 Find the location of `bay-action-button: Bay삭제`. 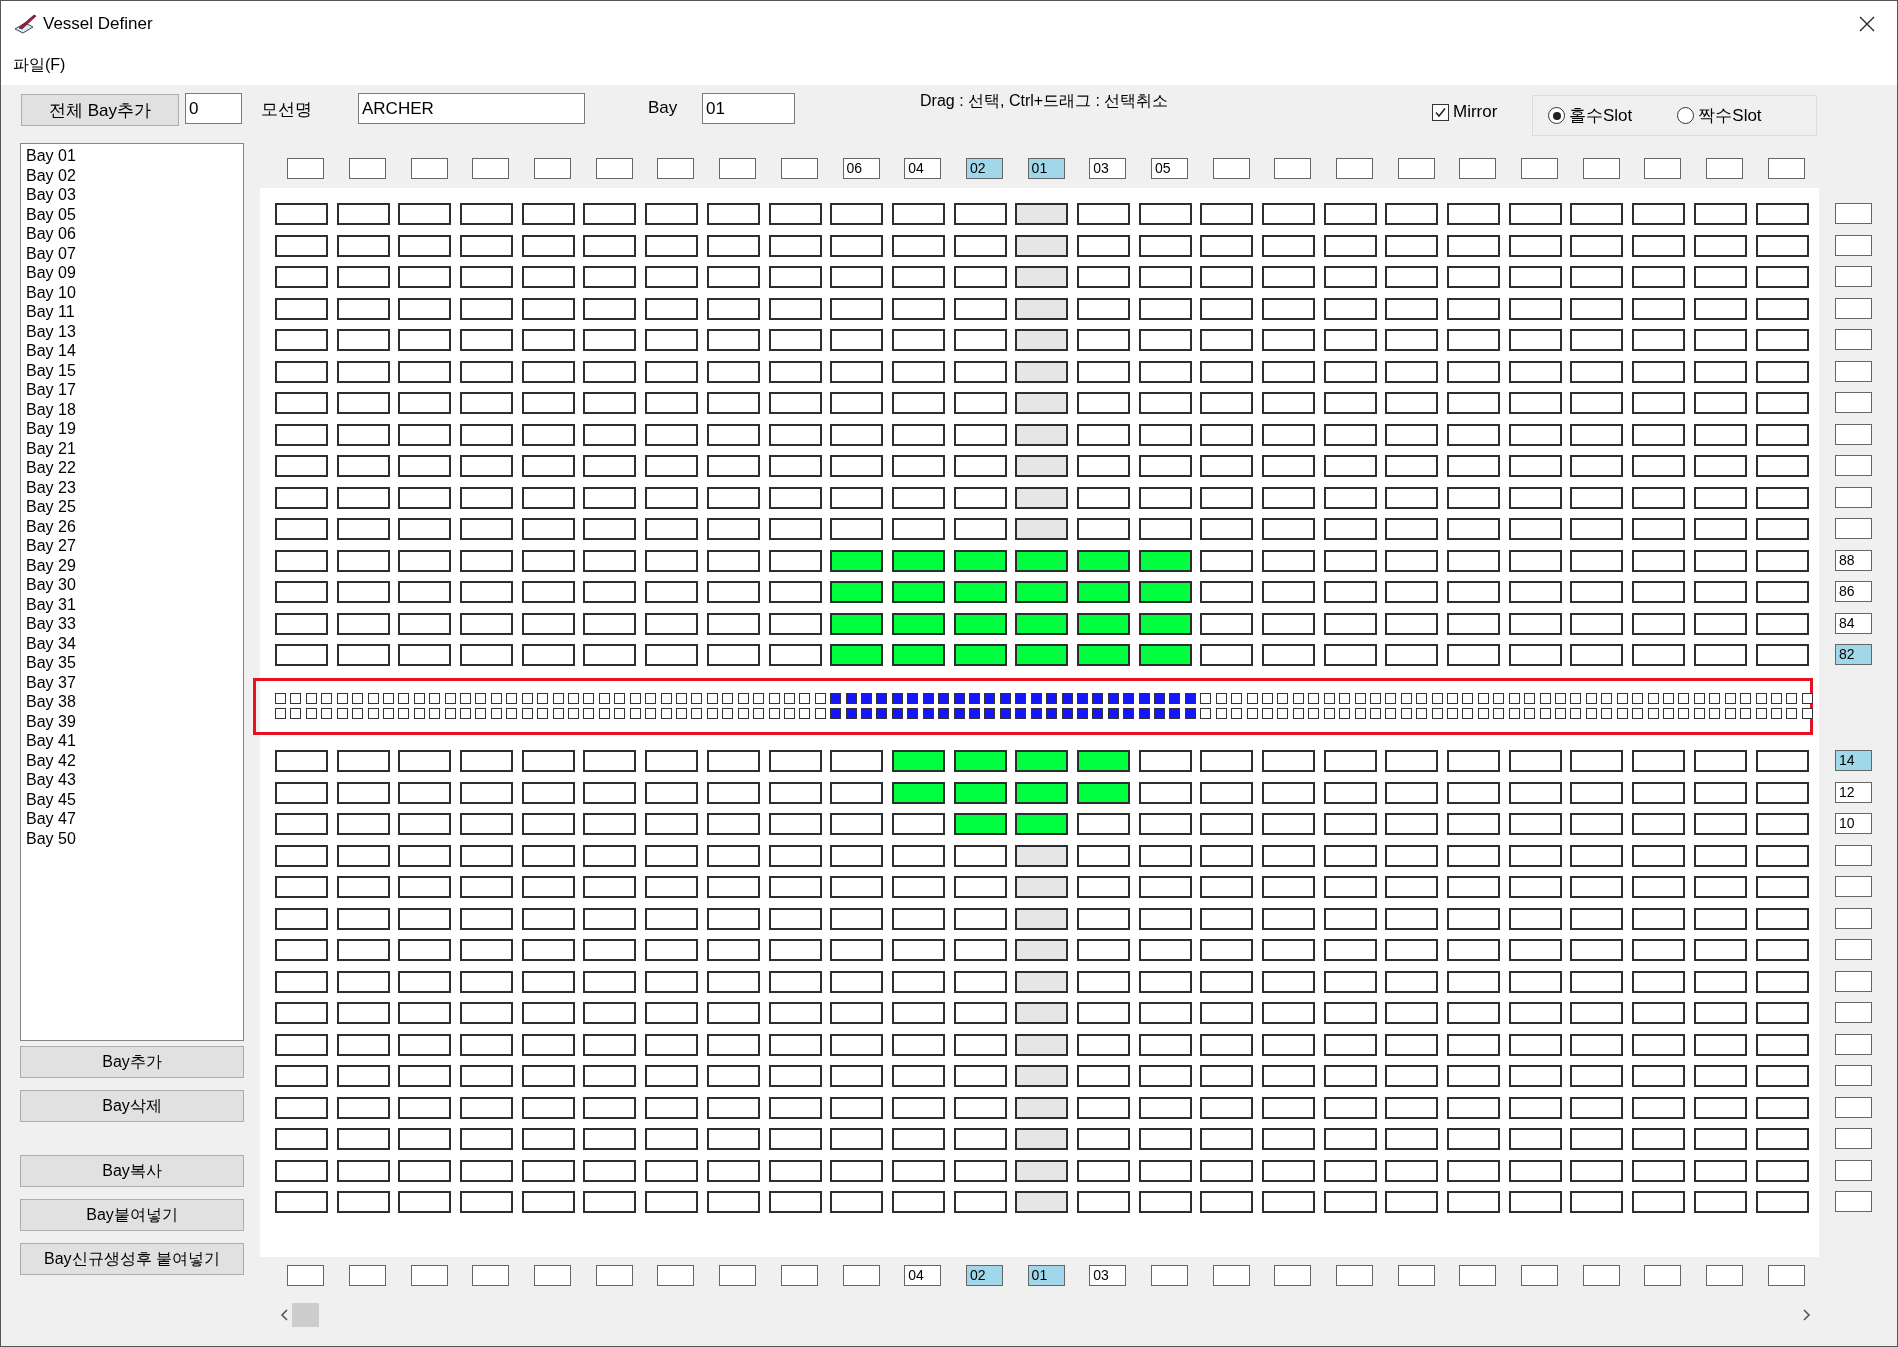

bay-action-button: Bay삭제 is located at coordinates (132, 1106).